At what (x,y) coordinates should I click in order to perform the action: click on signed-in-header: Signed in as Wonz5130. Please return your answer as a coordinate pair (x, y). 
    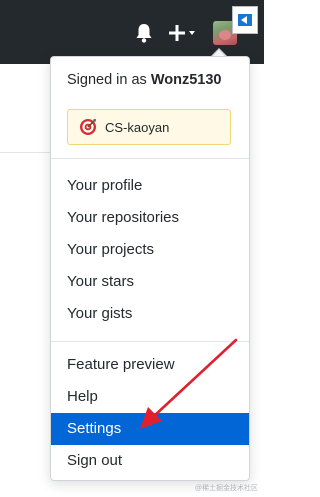
    Looking at the image, I should click on (144, 80).